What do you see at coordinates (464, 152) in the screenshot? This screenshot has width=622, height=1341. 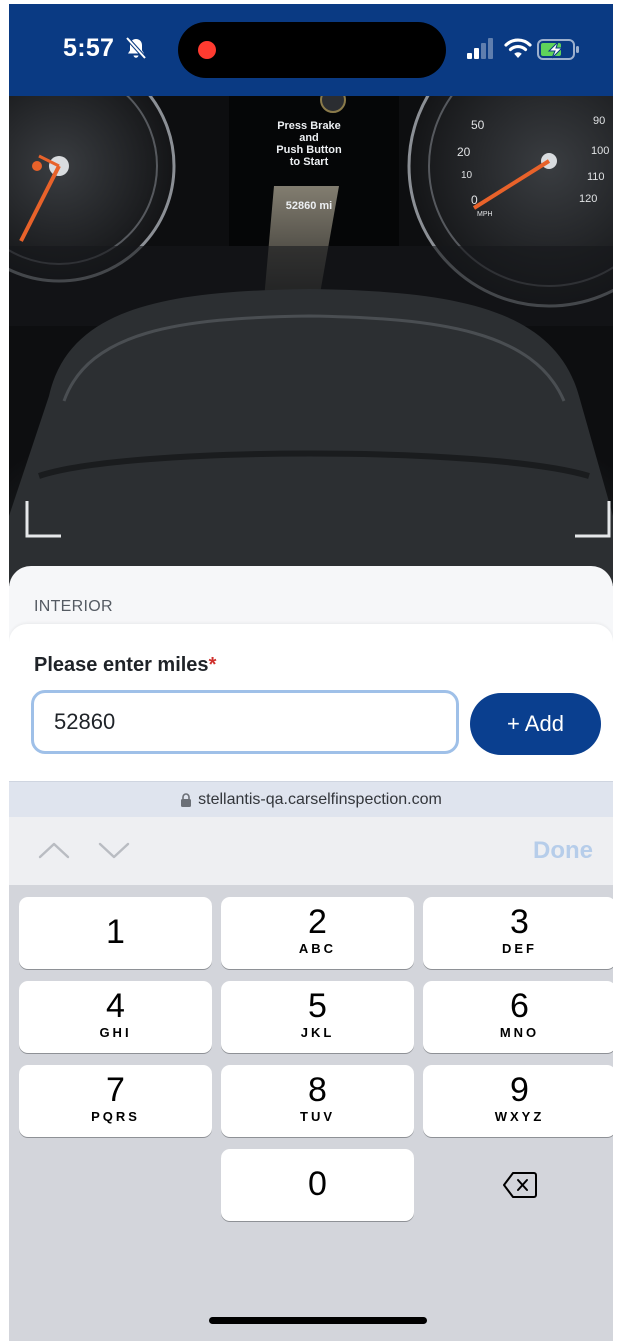 I see `speedo-tick: 20` at bounding box center [464, 152].